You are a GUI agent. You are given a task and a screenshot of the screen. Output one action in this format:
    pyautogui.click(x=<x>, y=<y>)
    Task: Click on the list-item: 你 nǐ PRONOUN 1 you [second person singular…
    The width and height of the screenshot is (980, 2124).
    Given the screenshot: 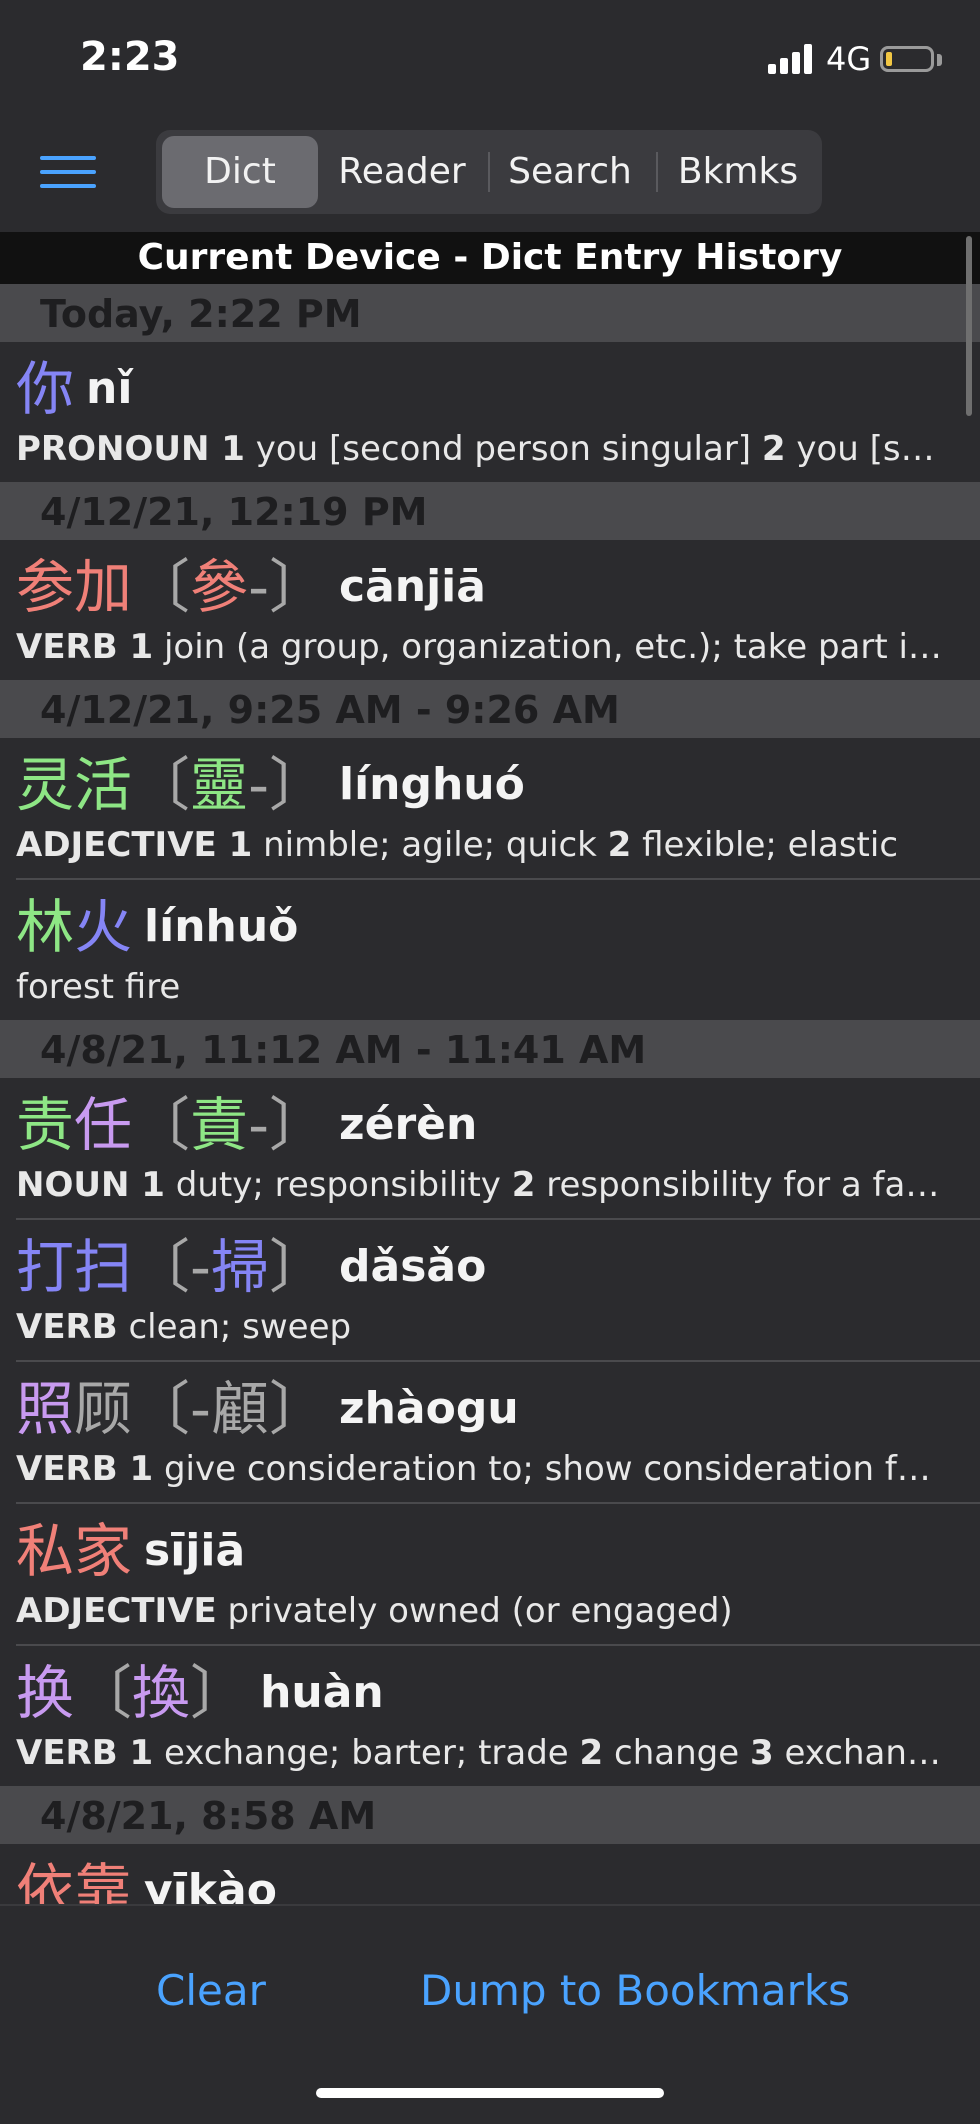 What is the action you would take?
    pyautogui.click(x=498, y=412)
    